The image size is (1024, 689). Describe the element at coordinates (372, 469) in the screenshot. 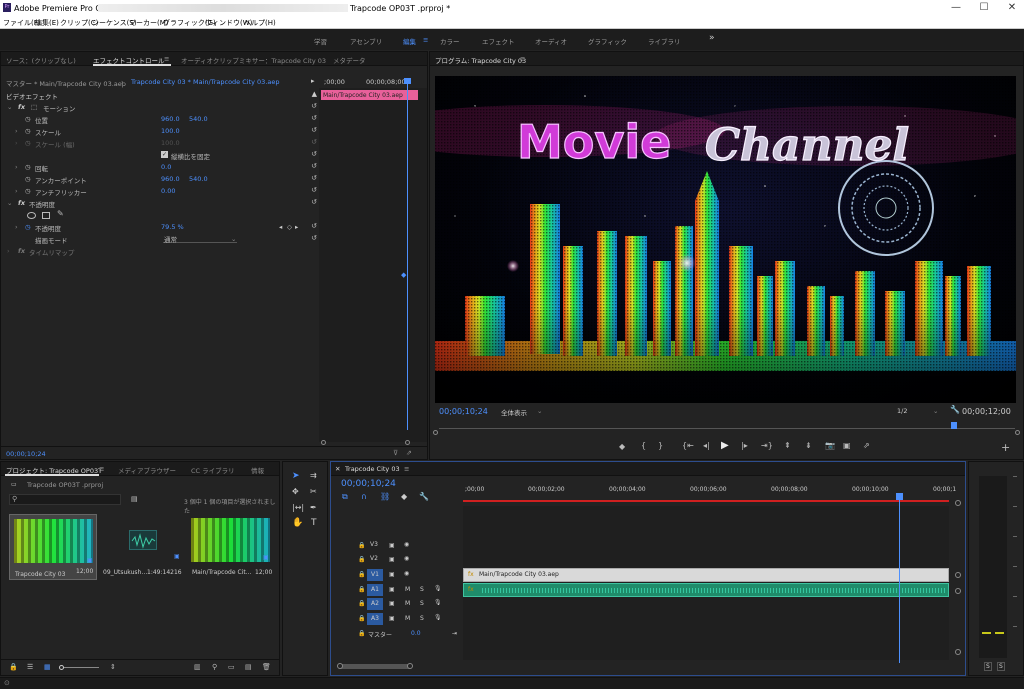

I see `tab-sequence: Trapcode City 03` at that location.